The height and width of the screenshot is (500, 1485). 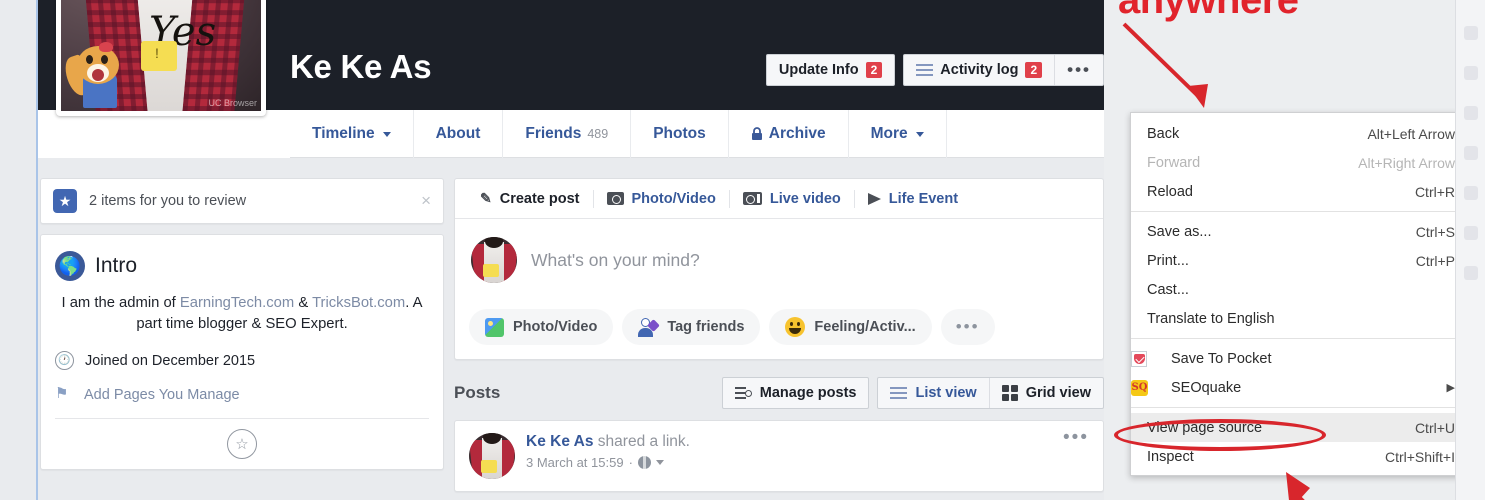 I want to click on view-toggle-group: List view Grid view, so click(x=990, y=393).